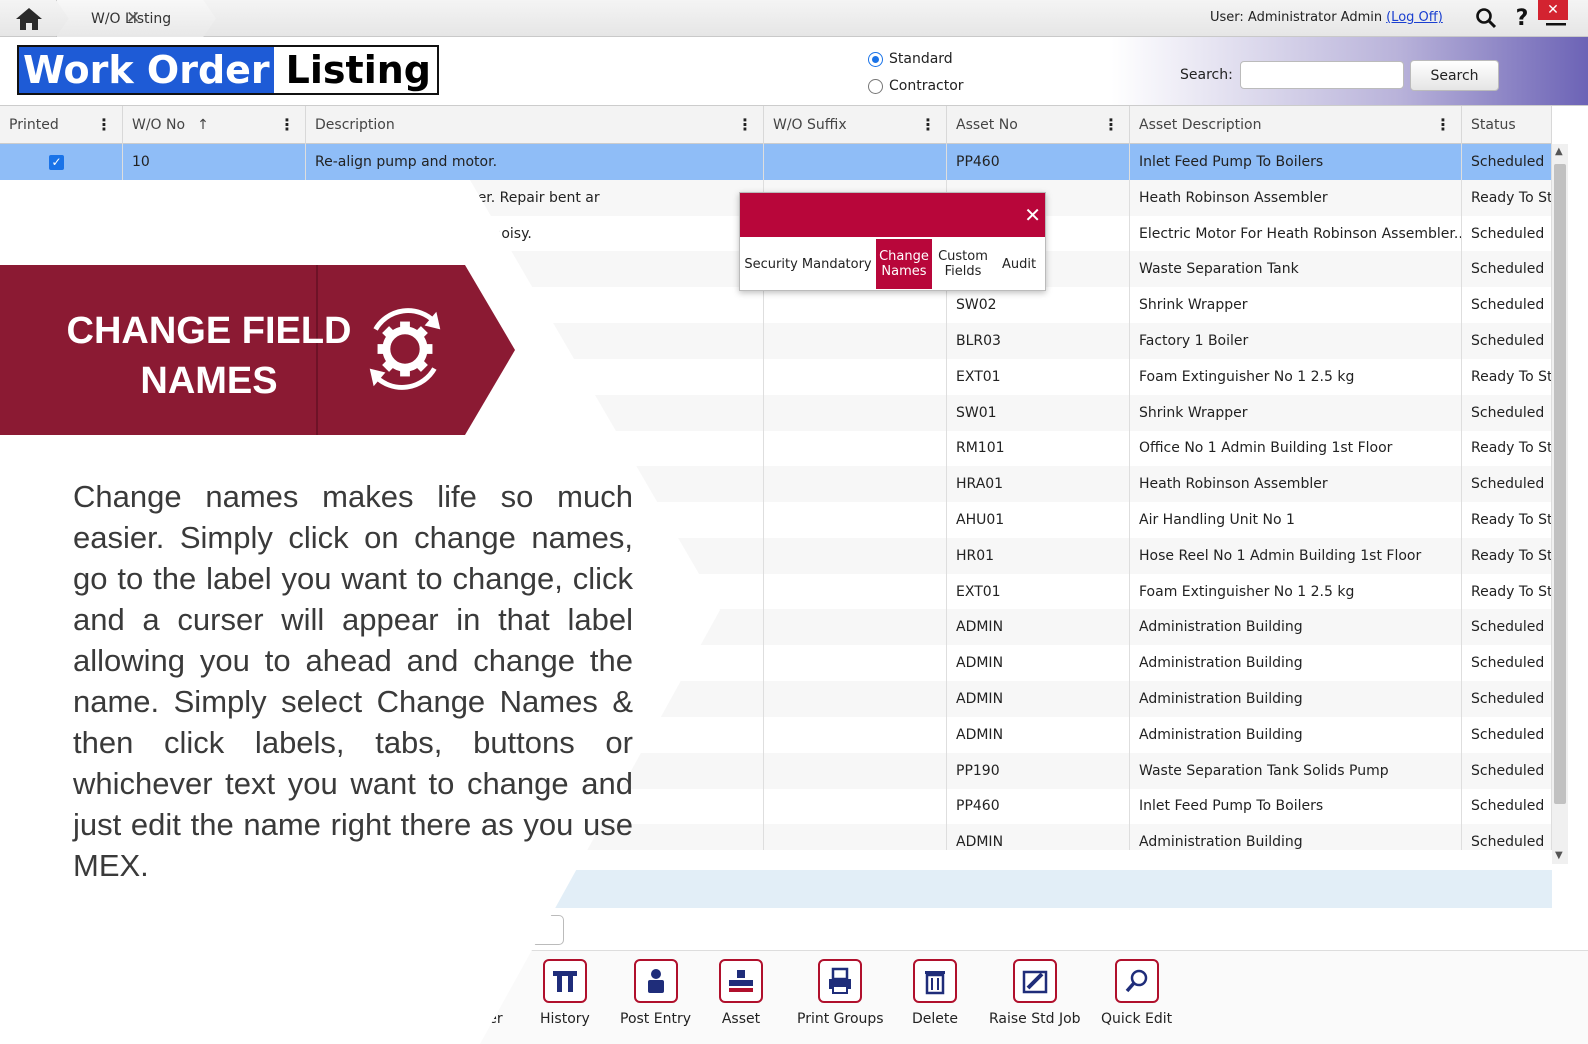  I want to click on delete-icon, so click(935, 981).